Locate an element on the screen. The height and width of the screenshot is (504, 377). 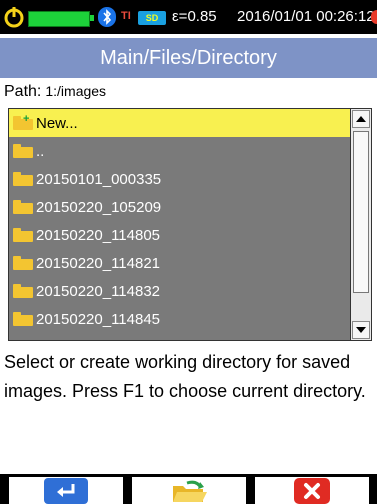
list-item-label: 20150220_114845 is located at coordinates (98, 319).